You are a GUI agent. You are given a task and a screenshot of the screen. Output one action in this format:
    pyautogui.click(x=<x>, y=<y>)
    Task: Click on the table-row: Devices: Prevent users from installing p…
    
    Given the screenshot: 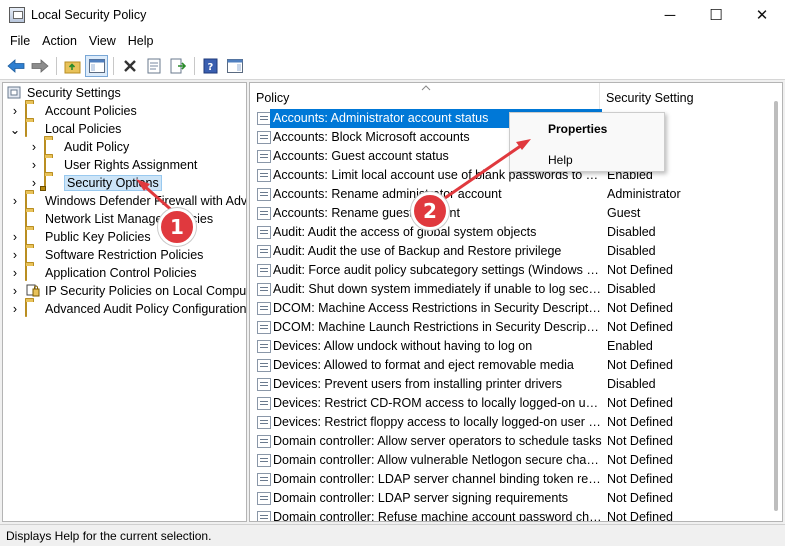 What is the action you would take?
    pyautogui.click(x=510, y=384)
    